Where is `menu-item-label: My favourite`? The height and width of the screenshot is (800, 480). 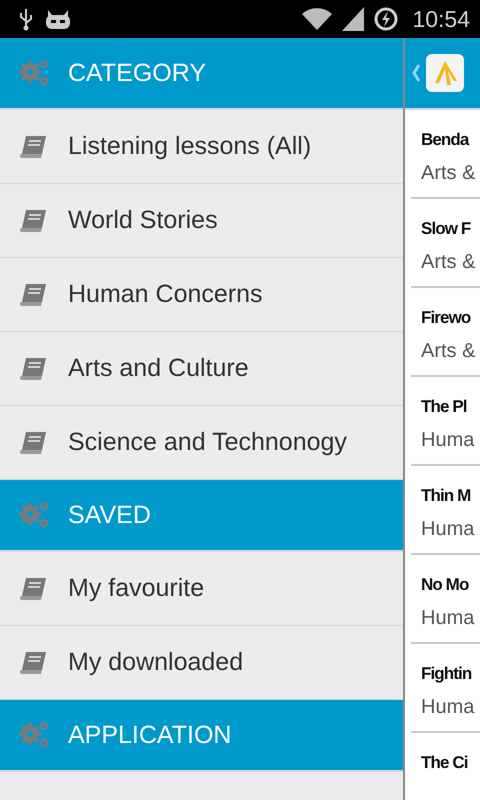 menu-item-label: My favourite is located at coordinates (136, 588).